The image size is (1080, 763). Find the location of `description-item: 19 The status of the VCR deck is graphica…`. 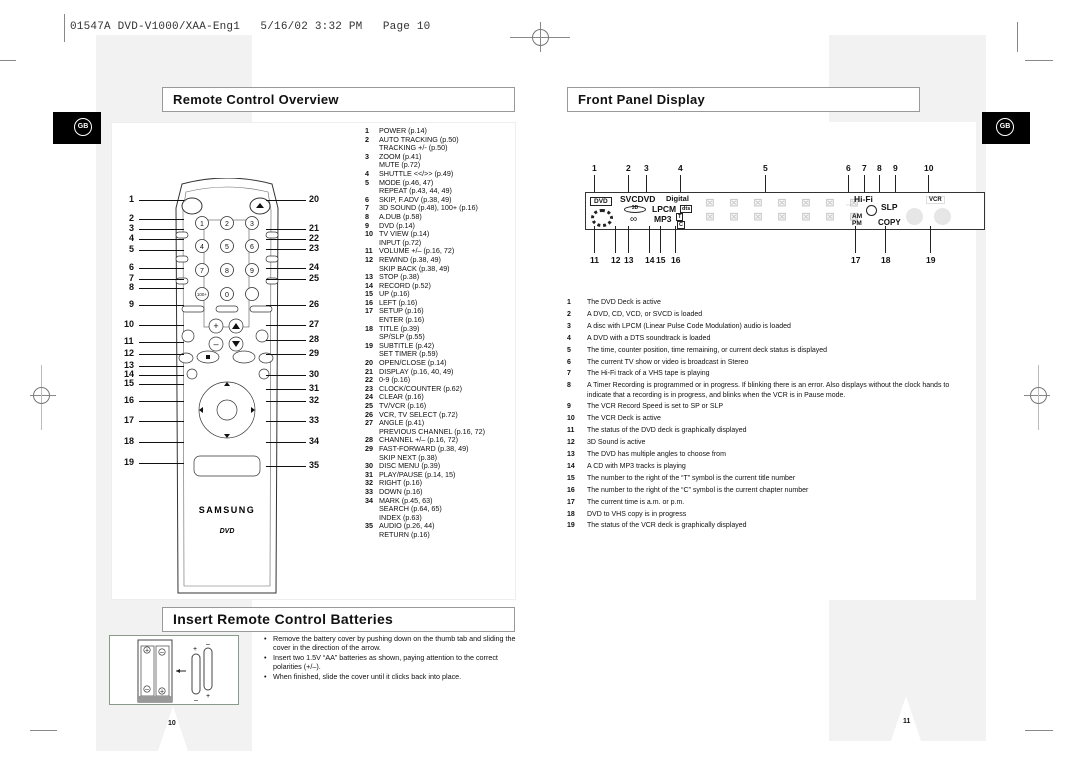

description-item: 19 The status of the VCR deck is graphica… is located at coordinates (762, 526).